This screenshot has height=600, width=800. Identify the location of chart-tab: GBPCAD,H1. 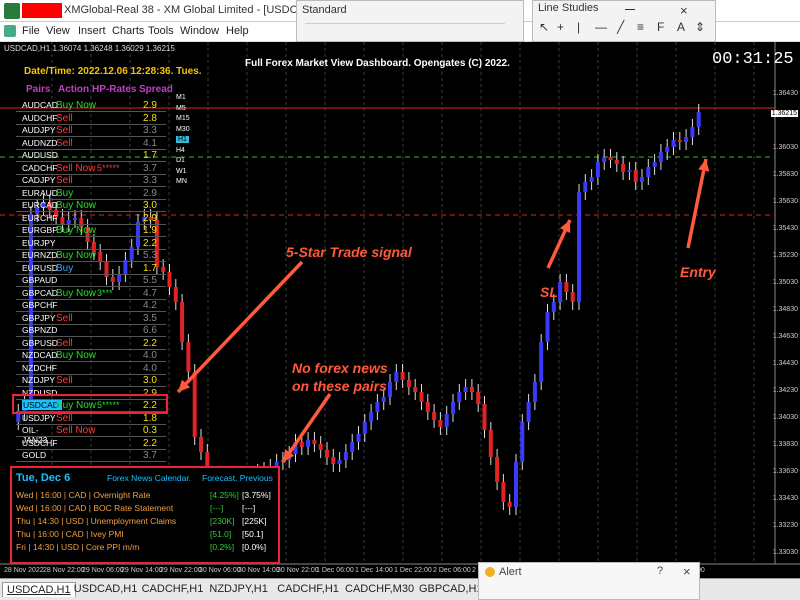
(451, 589).